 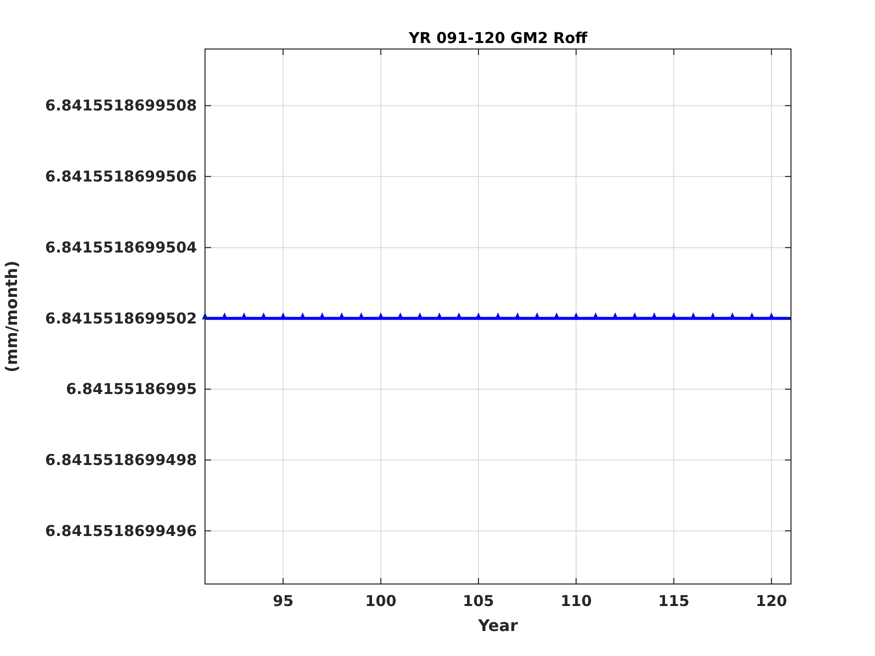 I want to click on tick-label: 120, so click(x=772, y=601).